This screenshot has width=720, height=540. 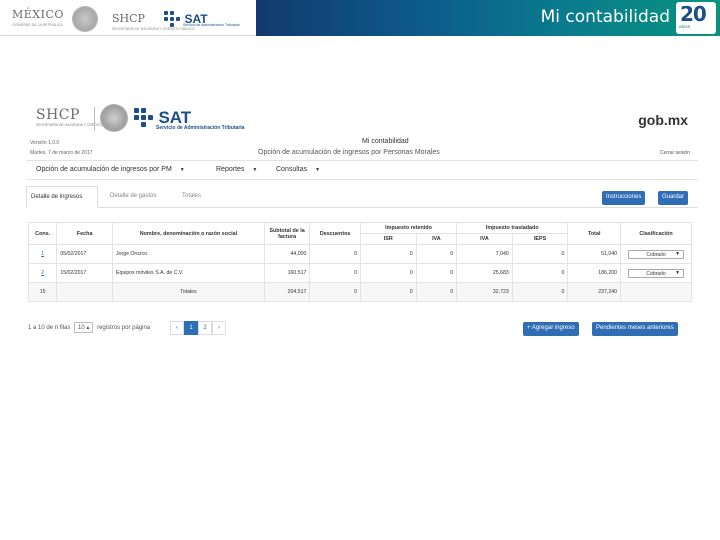 What do you see at coordinates (200, 128) in the screenshot?
I see `app-sat-subtext: Servicio de Administración Tributaria` at bounding box center [200, 128].